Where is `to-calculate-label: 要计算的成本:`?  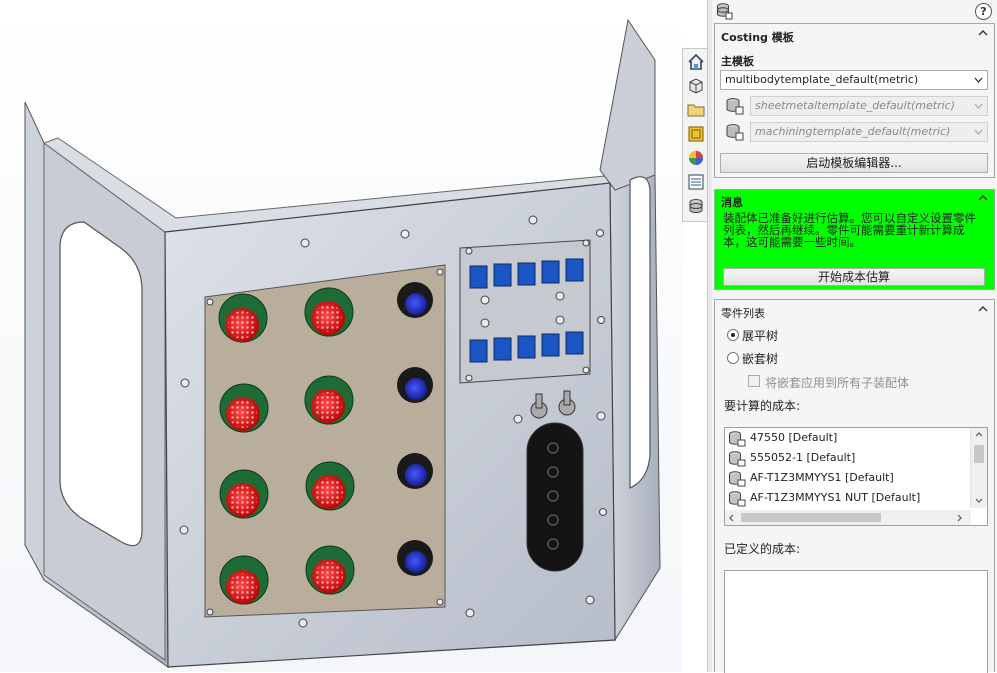
to-calculate-label: 要计算的成本: is located at coordinates (762, 406).